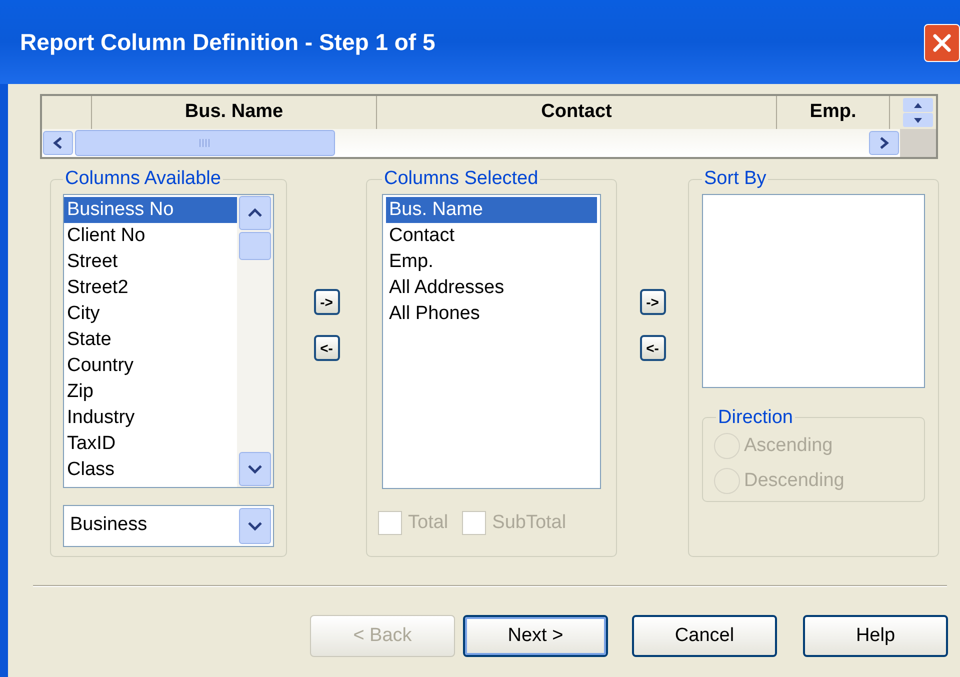 The height and width of the screenshot is (677, 960). I want to click on up-arrow-icon, so click(918, 105).